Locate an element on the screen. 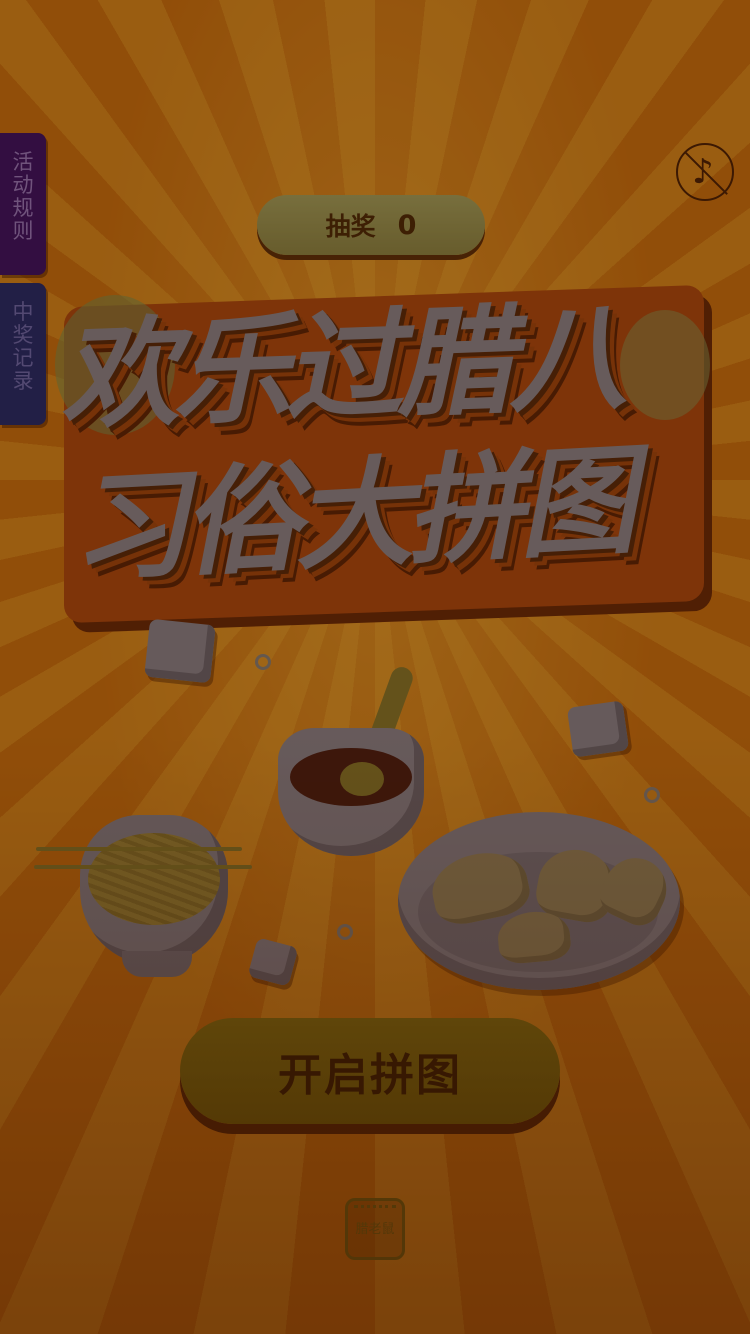 The width and height of the screenshot is (750, 1334). music-toggle-button: ♪ is located at coordinates (705, 172).